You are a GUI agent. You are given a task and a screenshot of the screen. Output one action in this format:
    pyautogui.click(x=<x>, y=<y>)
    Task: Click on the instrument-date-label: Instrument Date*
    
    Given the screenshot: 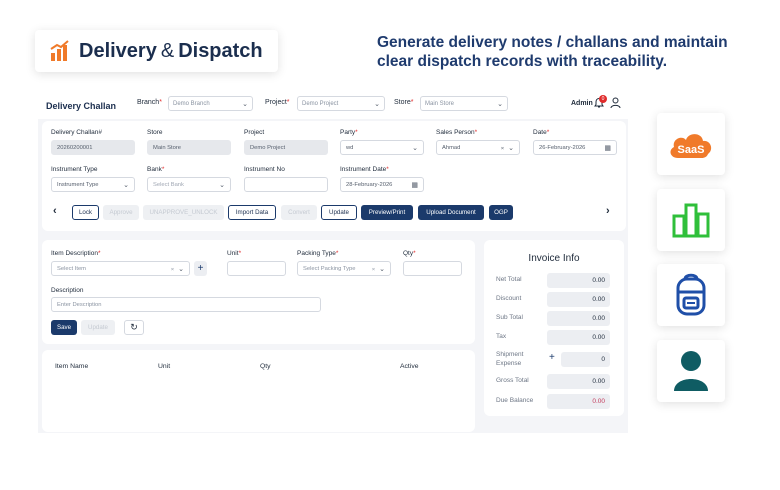 What is the action you would take?
    pyautogui.click(x=364, y=169)
    